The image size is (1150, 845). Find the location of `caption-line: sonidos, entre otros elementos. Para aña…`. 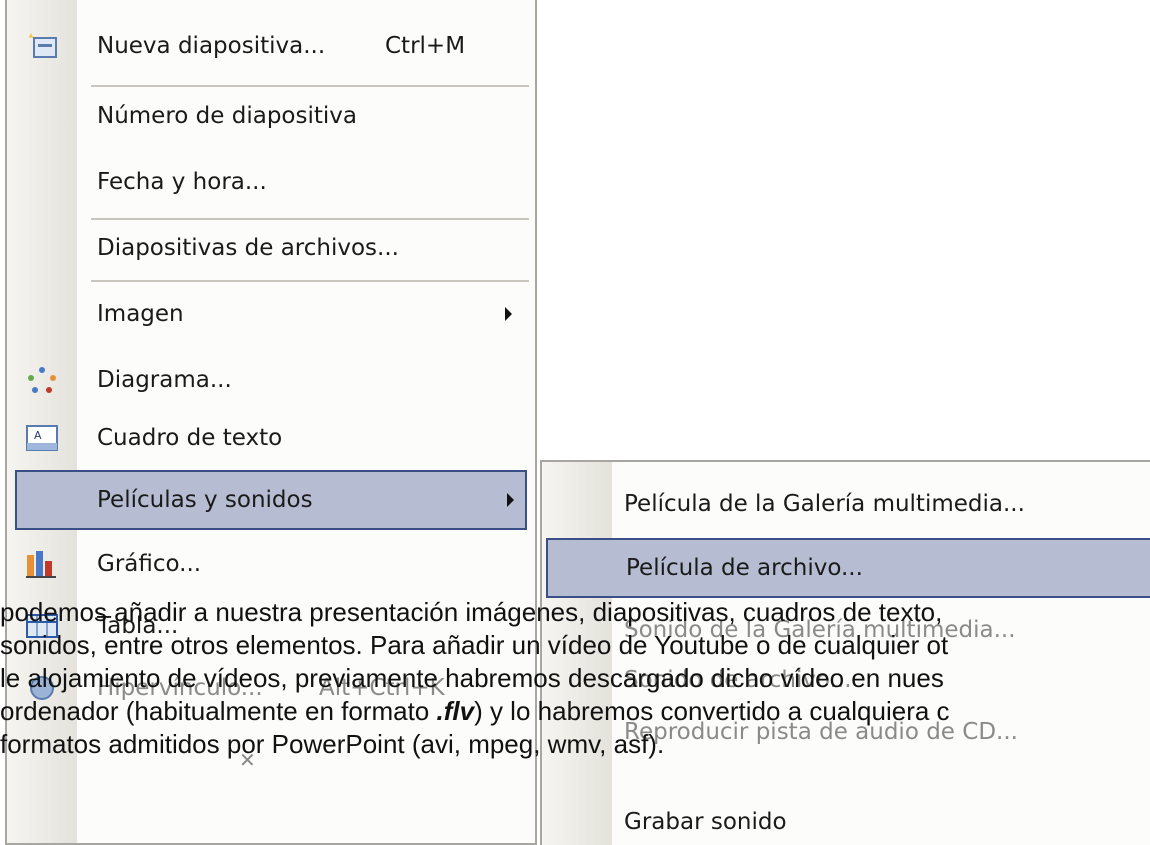

caption-line: sonidos, entre otros elementos. Para aña… is located at coordinates (474, 645).